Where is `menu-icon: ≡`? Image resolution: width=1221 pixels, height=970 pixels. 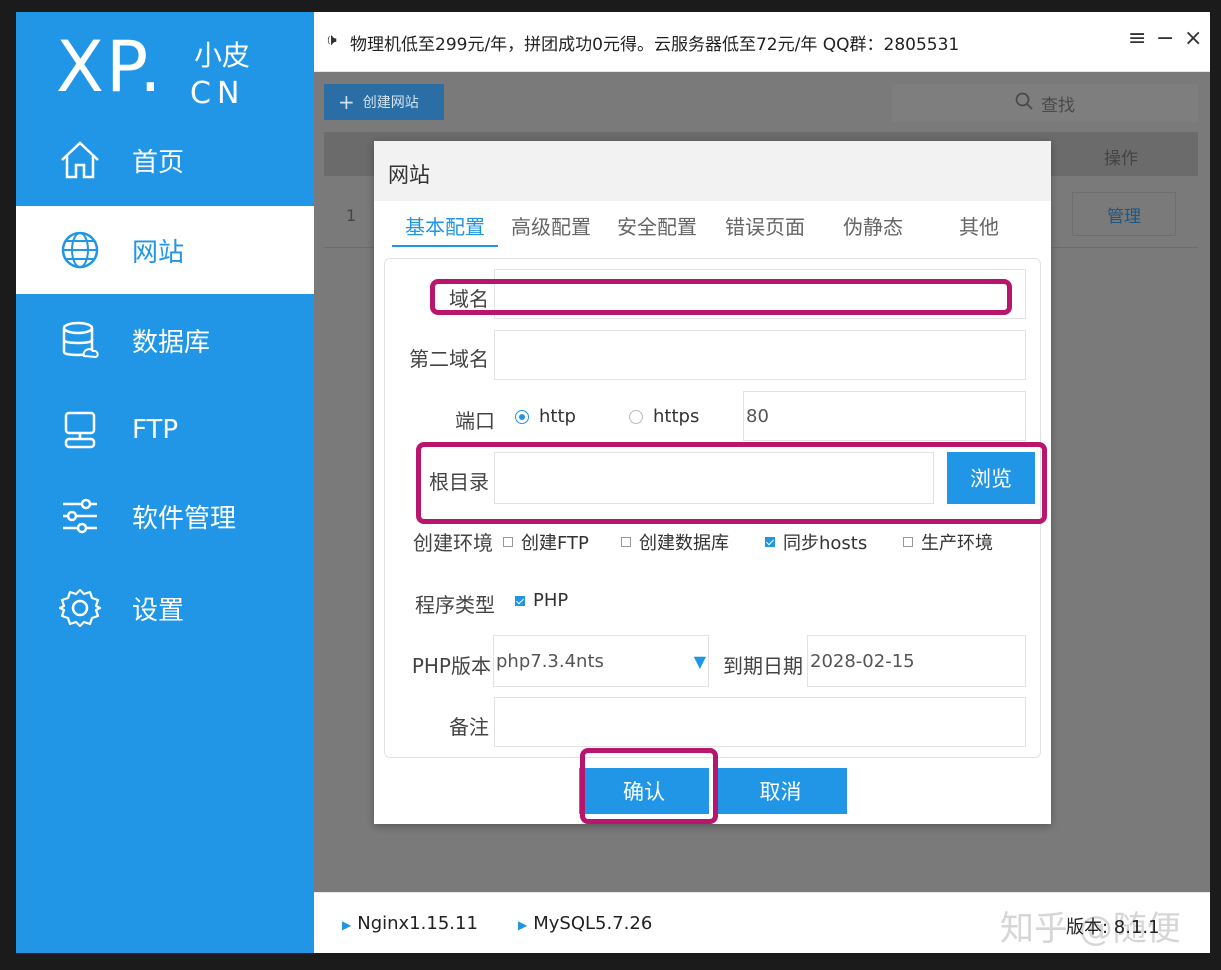
menu-icon: ≡ is located at coordinates (1137, 38).